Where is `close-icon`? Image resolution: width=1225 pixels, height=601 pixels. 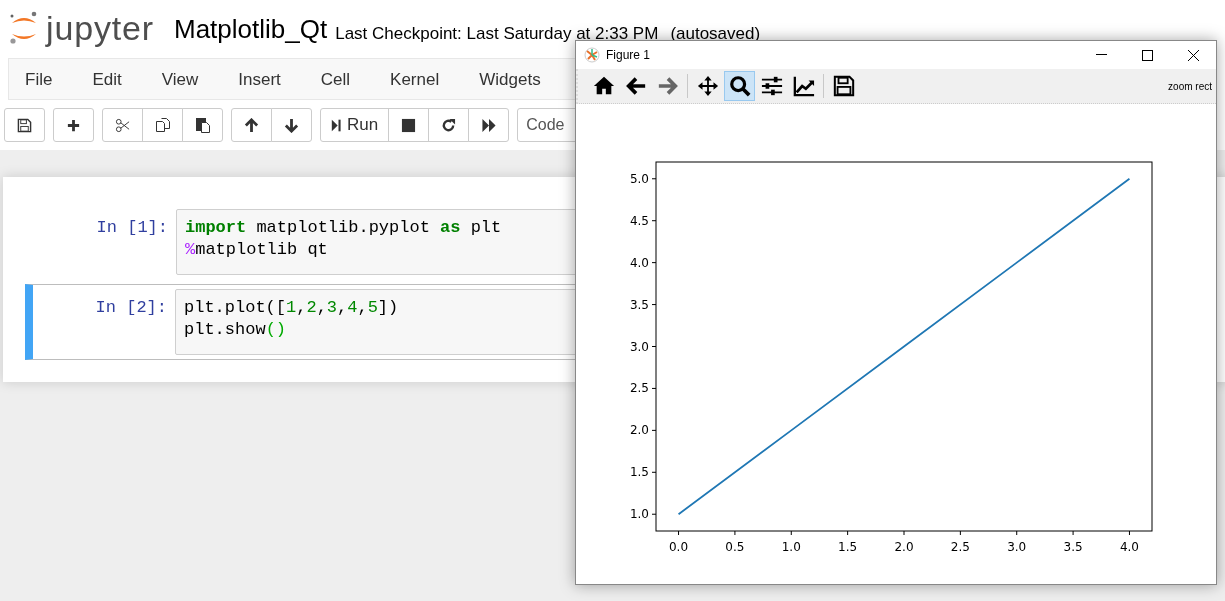 close-icon is located at coordinates (1193, 55).